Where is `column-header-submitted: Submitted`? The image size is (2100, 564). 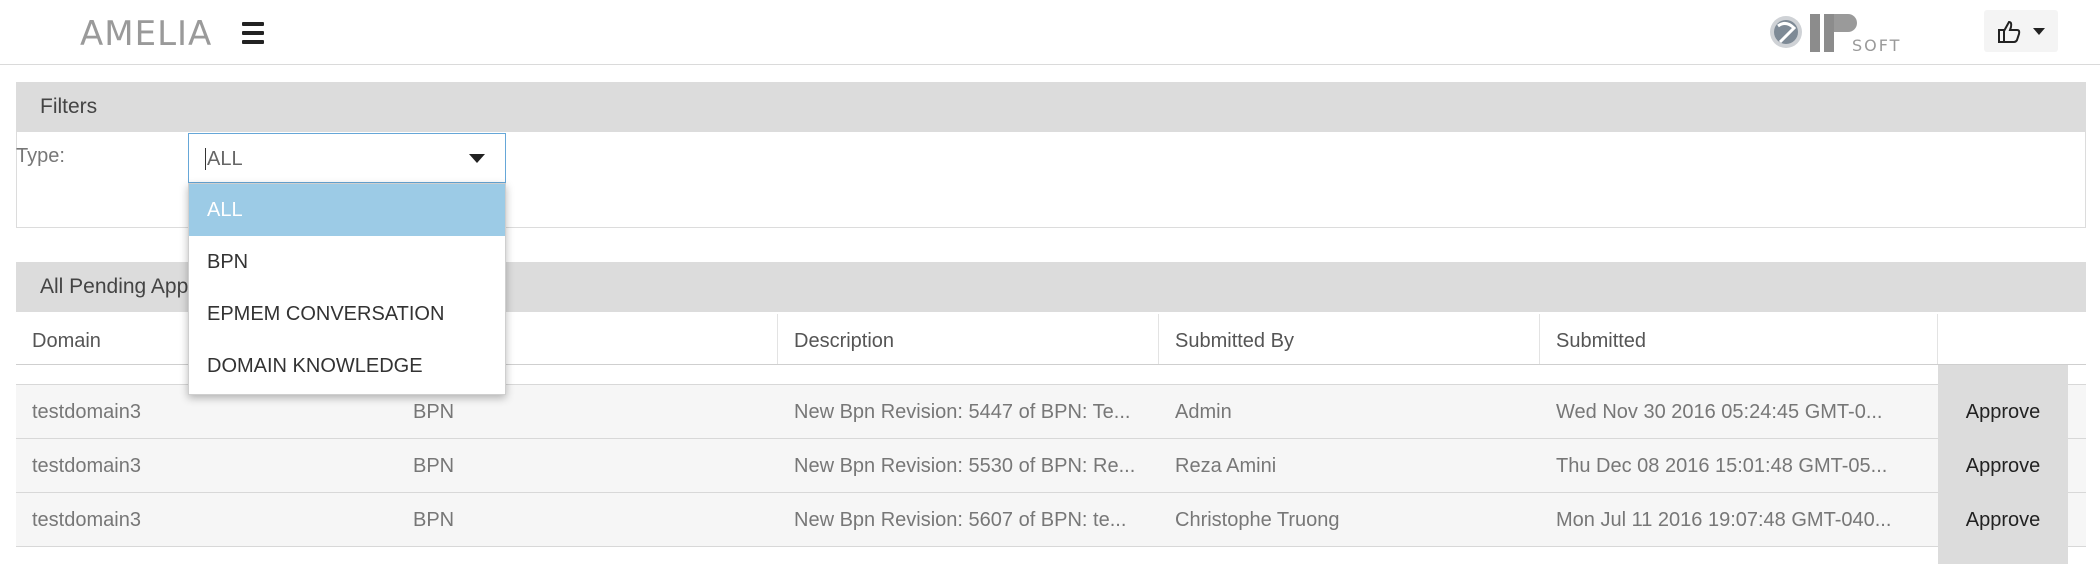
column-header-submitted: Submitted is located at coordinates (1739, 339).